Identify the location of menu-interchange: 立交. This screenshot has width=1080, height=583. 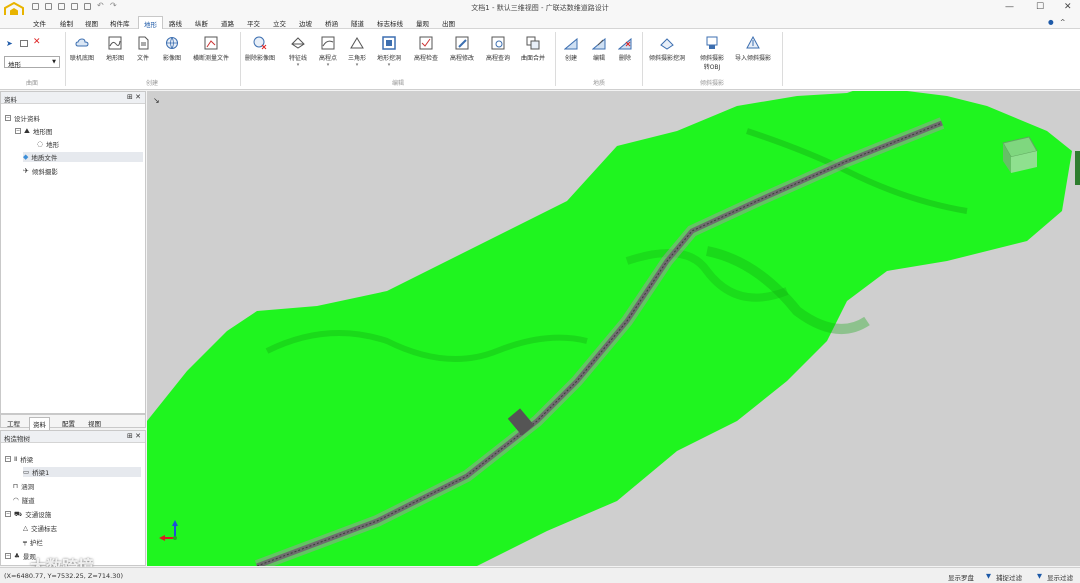
(279, 23).